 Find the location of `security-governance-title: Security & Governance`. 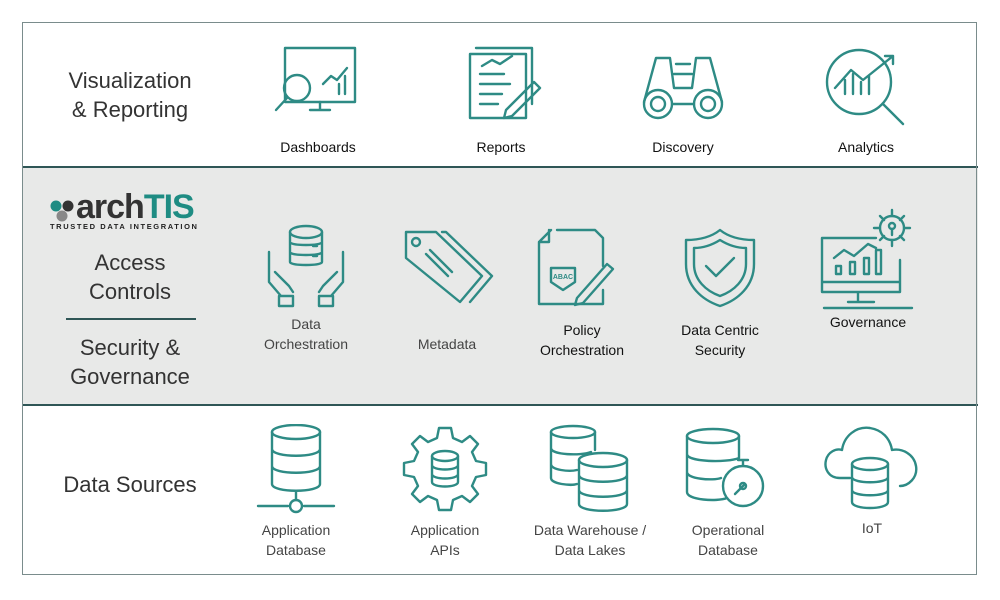

security-governance-title: Security & Governance is located at coordinates (130, 362).